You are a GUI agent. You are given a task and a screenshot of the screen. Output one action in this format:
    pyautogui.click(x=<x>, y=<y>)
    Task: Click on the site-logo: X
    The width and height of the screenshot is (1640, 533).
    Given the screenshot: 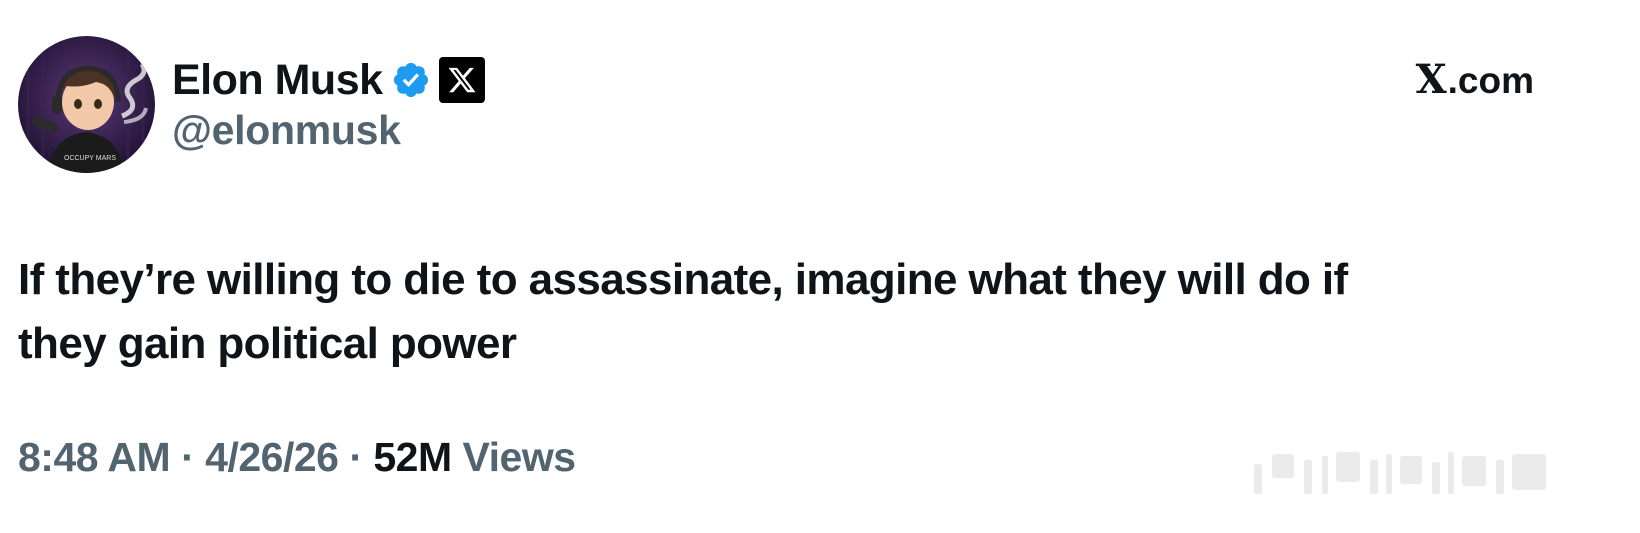 What is the action you would take?
    pyautogui.click(x=1431, y=79)
    